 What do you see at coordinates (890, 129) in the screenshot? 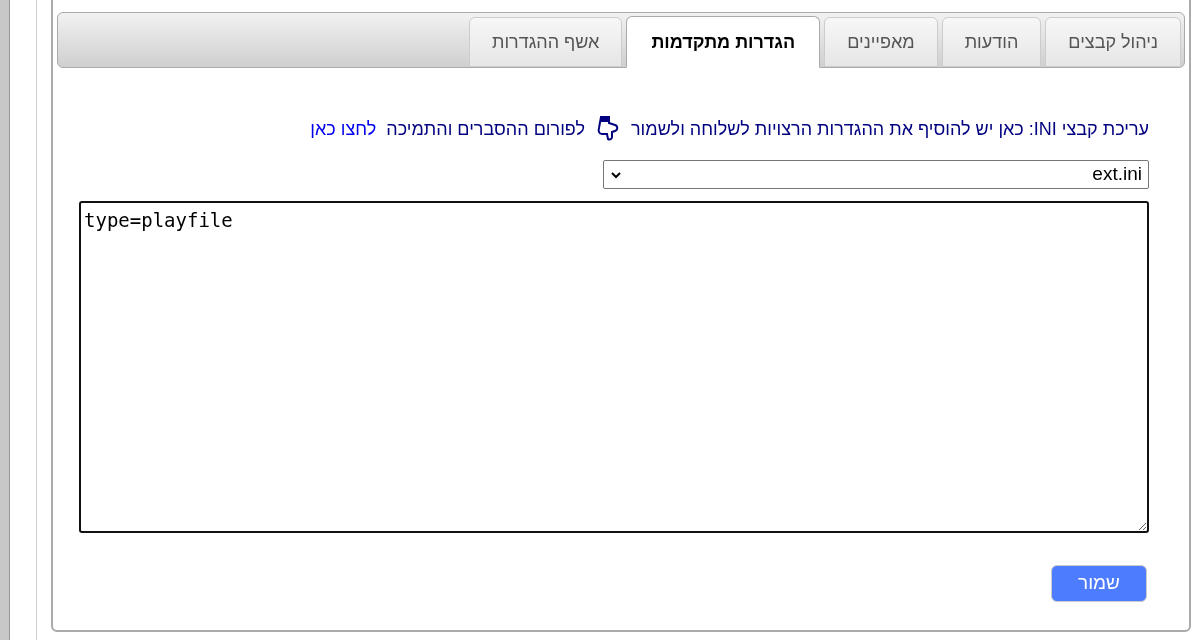
I see `instruction-text: עריכת קבצי INI: כאן יש להוסיף את ההגדרות הרצויות לשלוחה ולשמור` at bounding box center [890, 129].